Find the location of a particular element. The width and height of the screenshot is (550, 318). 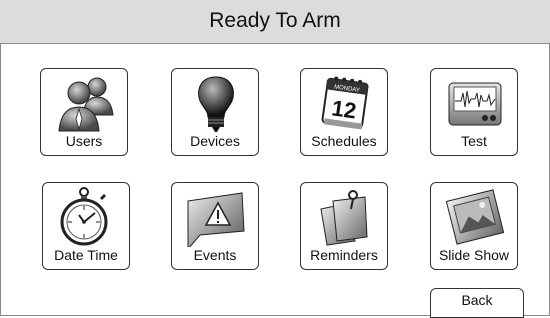

date-time-label: Date Time is located at coordinates (86, 255).